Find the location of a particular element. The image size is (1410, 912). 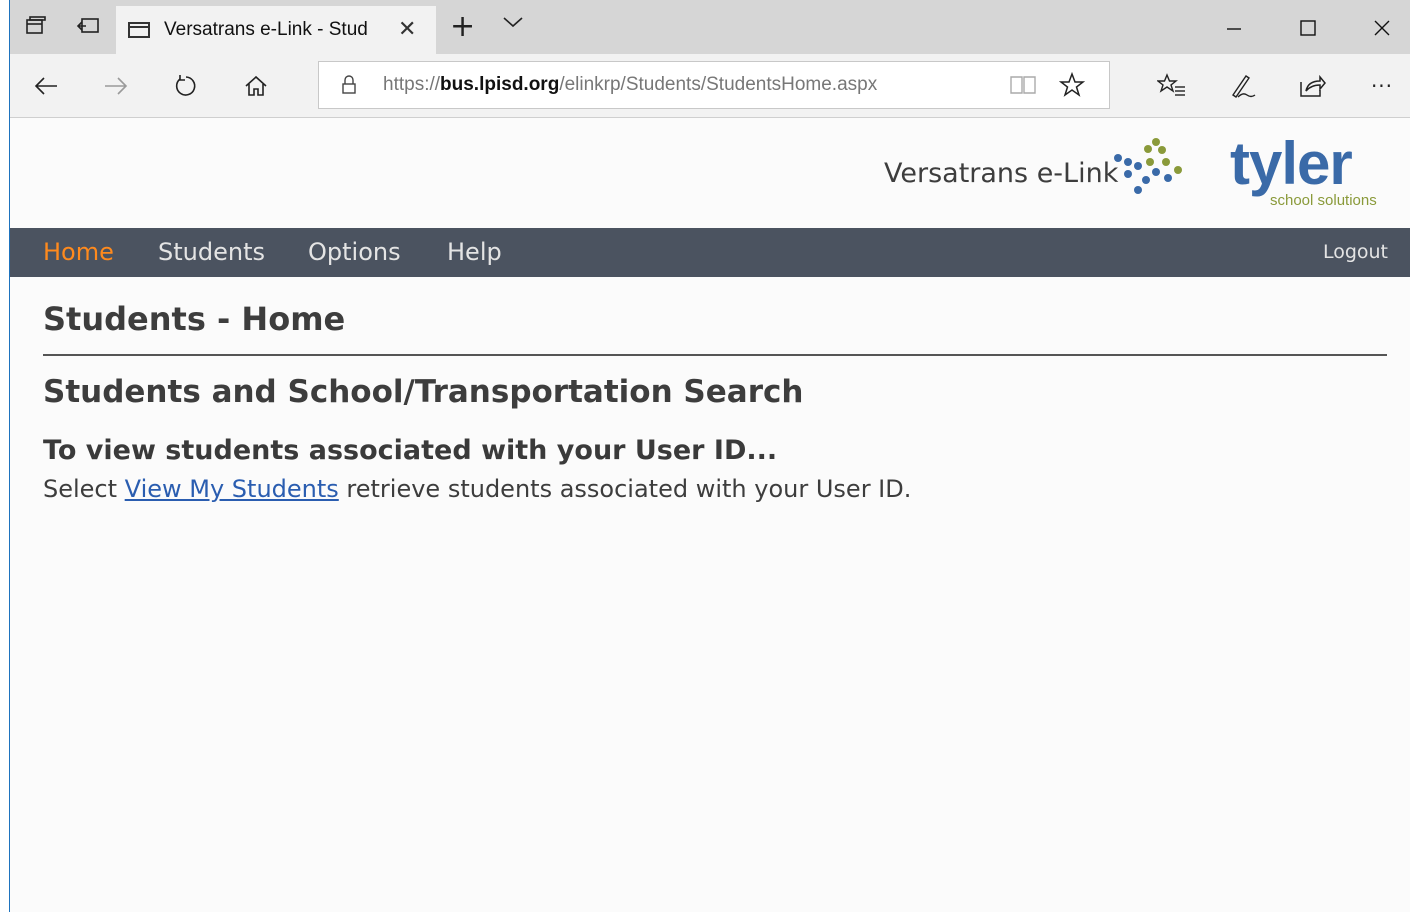

dots-logo-icon is located at coordinates (1148, 166).